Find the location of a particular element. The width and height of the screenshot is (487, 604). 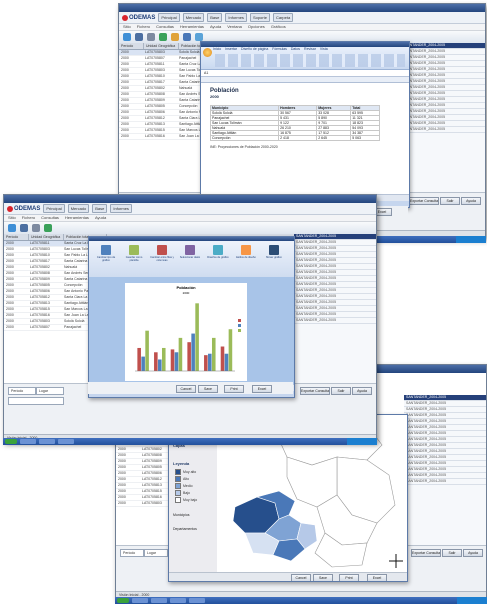

refresh-icon is located at coordinates (48, 228).